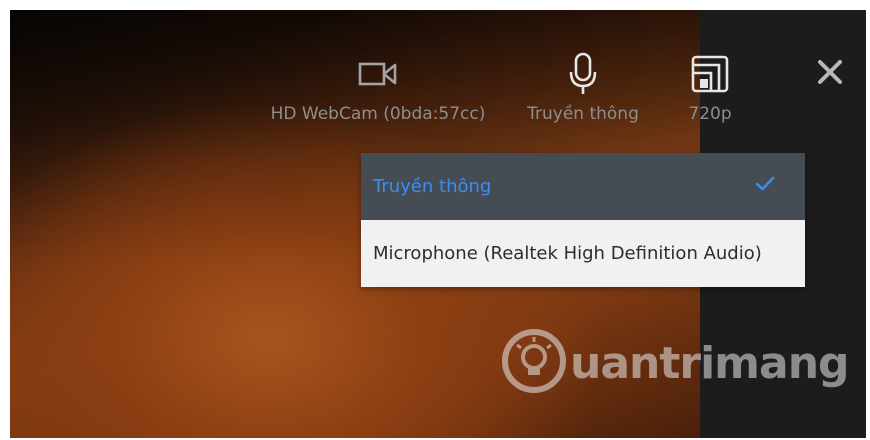 The height and width of the screenshot is (440, 870). Describe the element at coordinates (710, 74) in the screenshot. I see `resolution-icon` at that location.